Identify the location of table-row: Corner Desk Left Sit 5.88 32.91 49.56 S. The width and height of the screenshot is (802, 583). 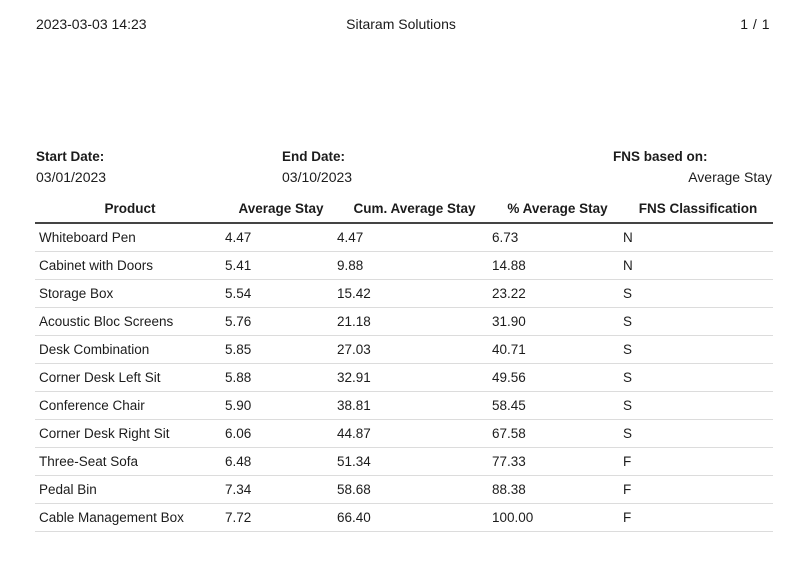
(404, 377).